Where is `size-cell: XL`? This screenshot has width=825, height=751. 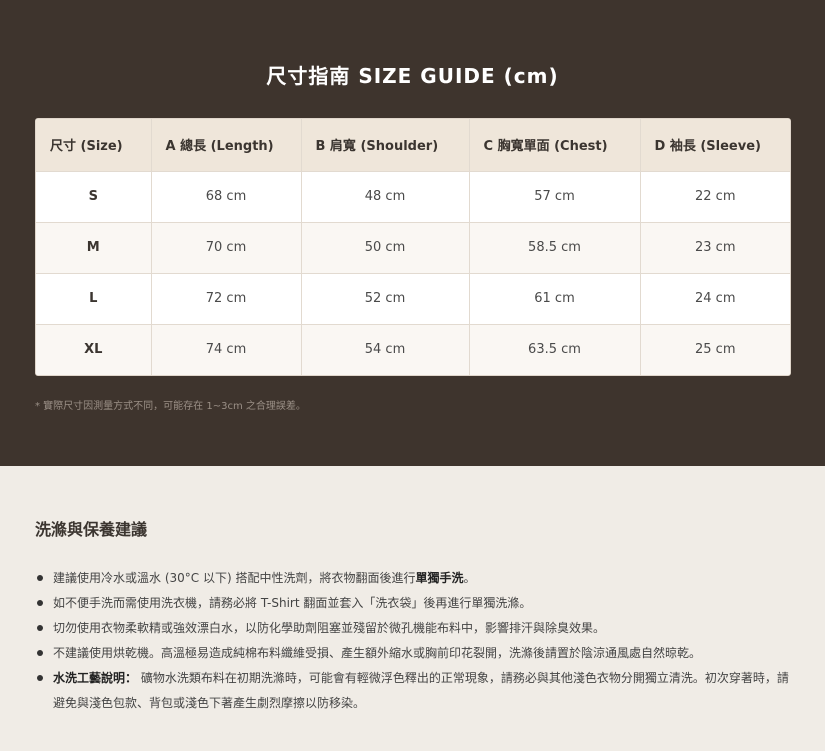
size-cell: XL is located at coordinates (94, 349).